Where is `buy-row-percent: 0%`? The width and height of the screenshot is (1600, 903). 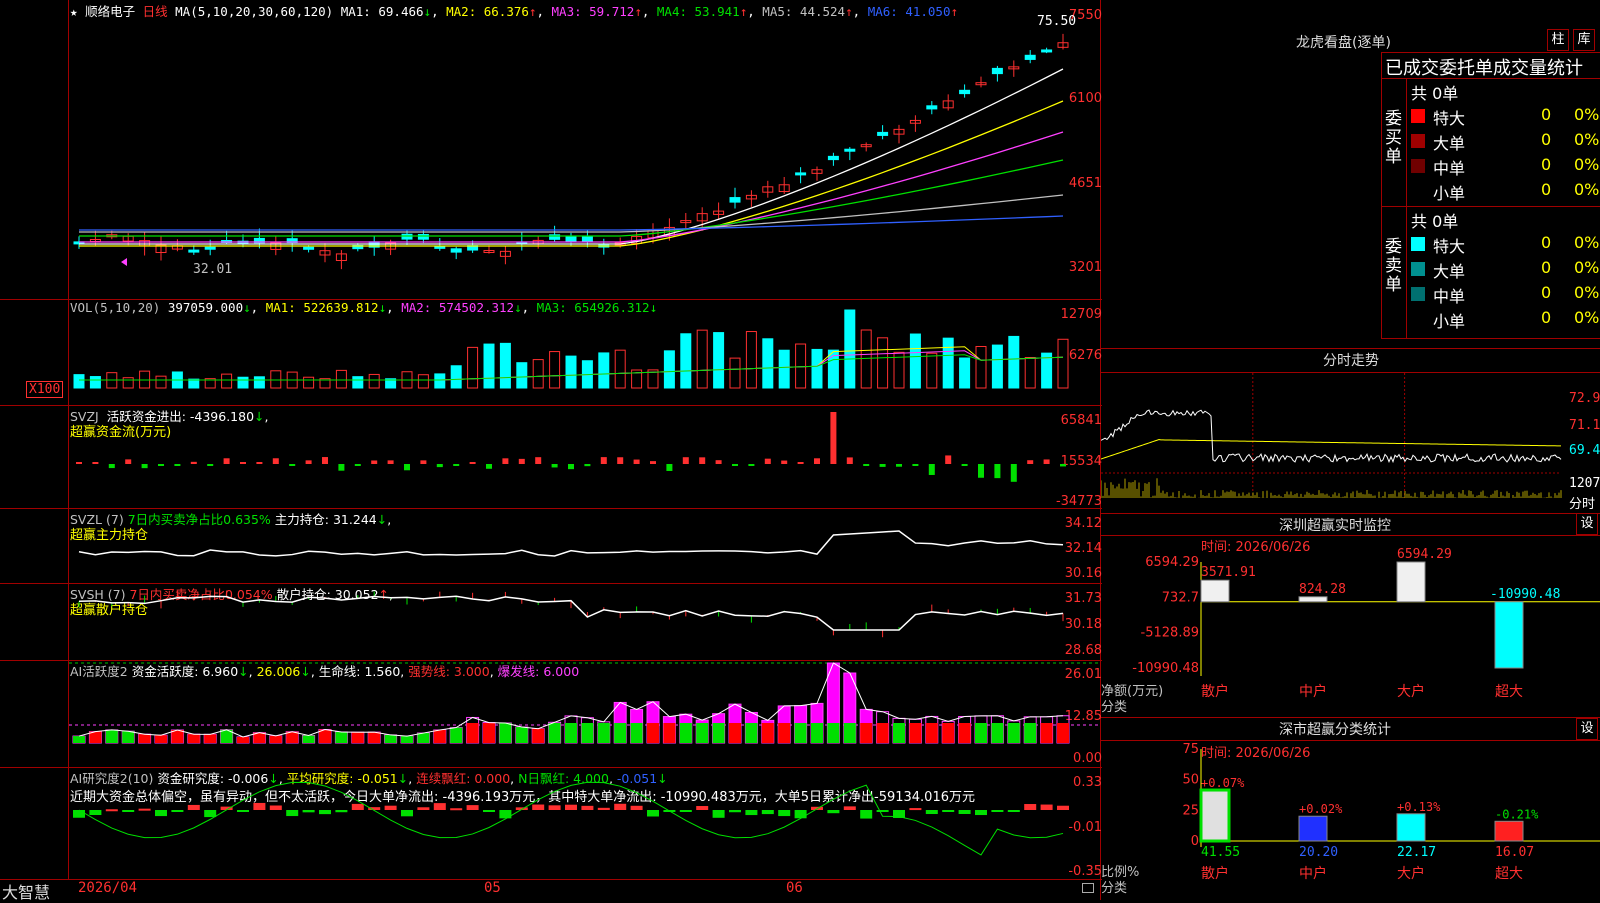 buy-row-percent: 0% is located at coordinates (1587, 114).